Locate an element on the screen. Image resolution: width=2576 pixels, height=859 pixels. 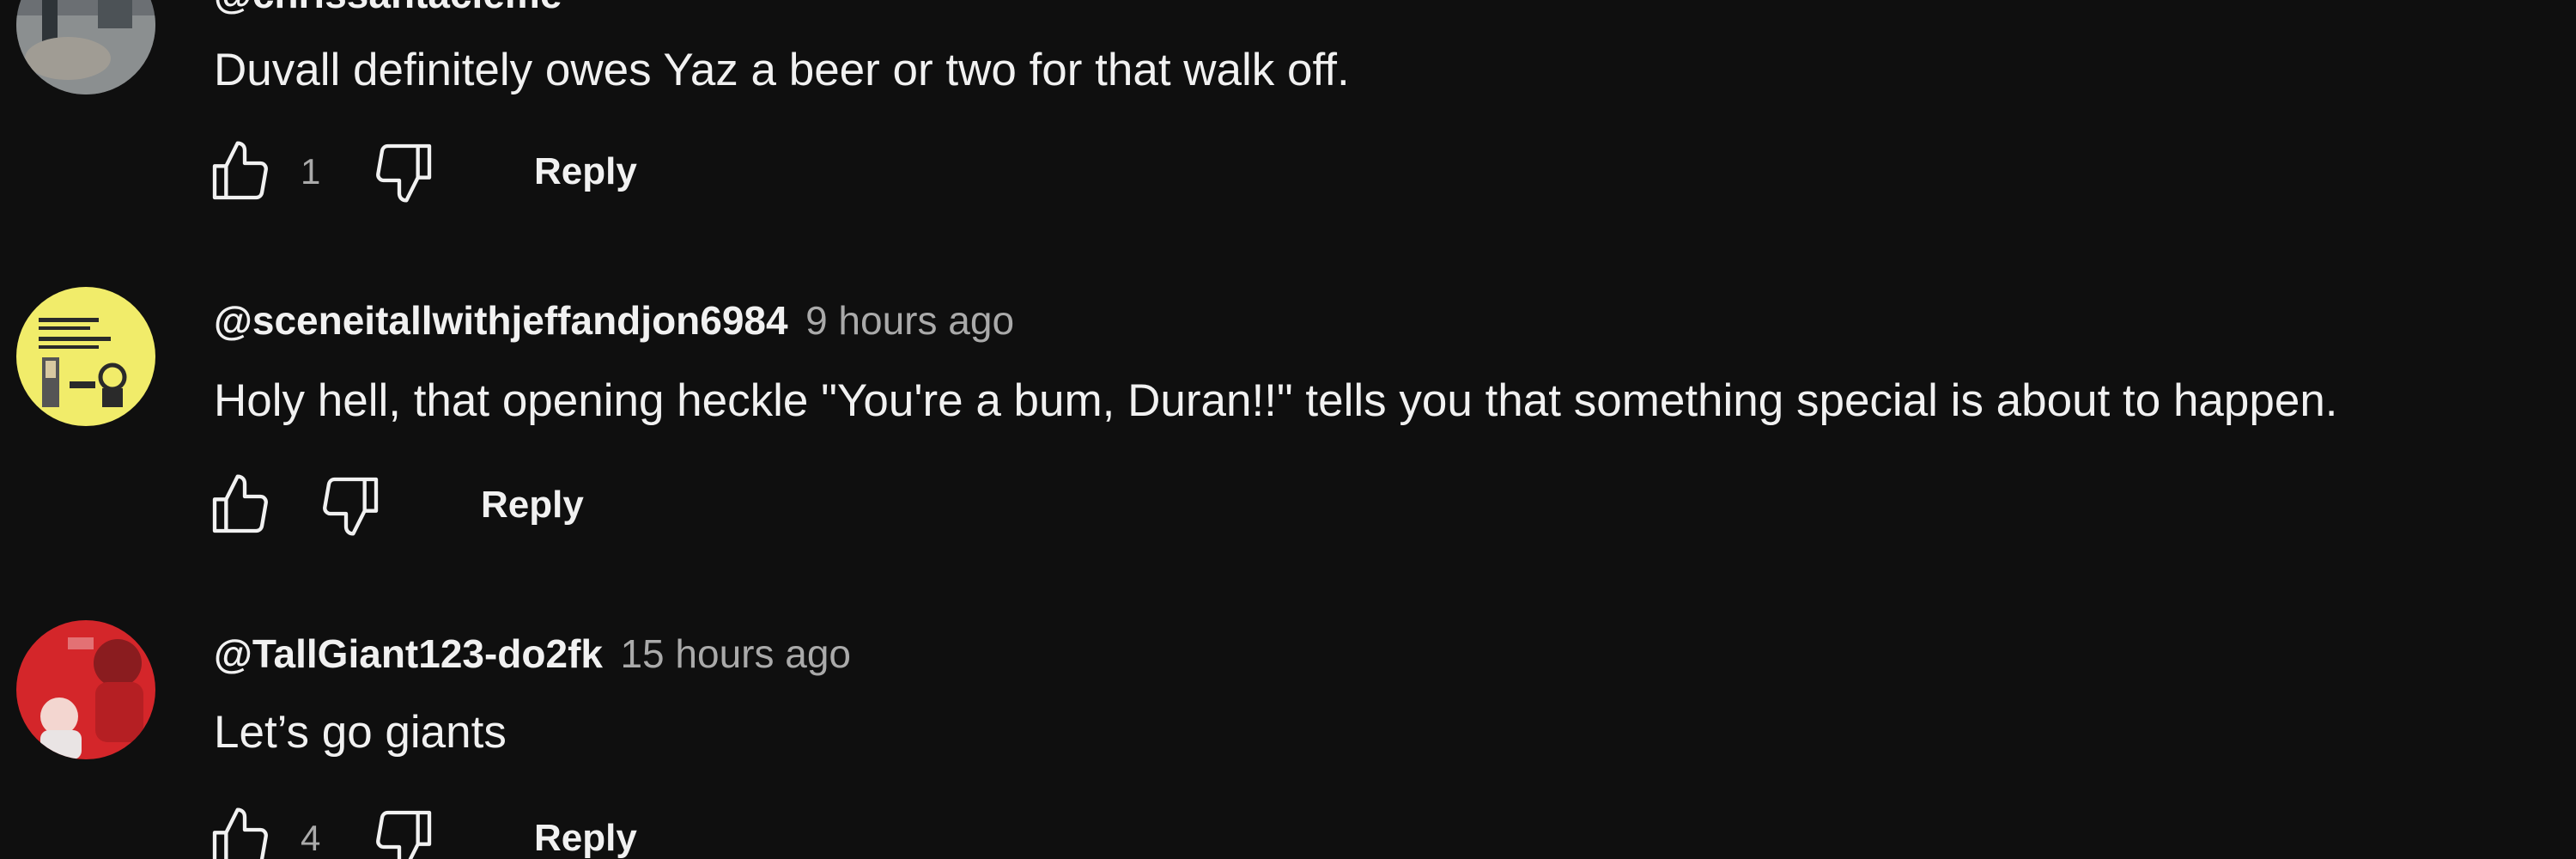
comment-time: 15 hours ago is located at coordinates (735, 653).